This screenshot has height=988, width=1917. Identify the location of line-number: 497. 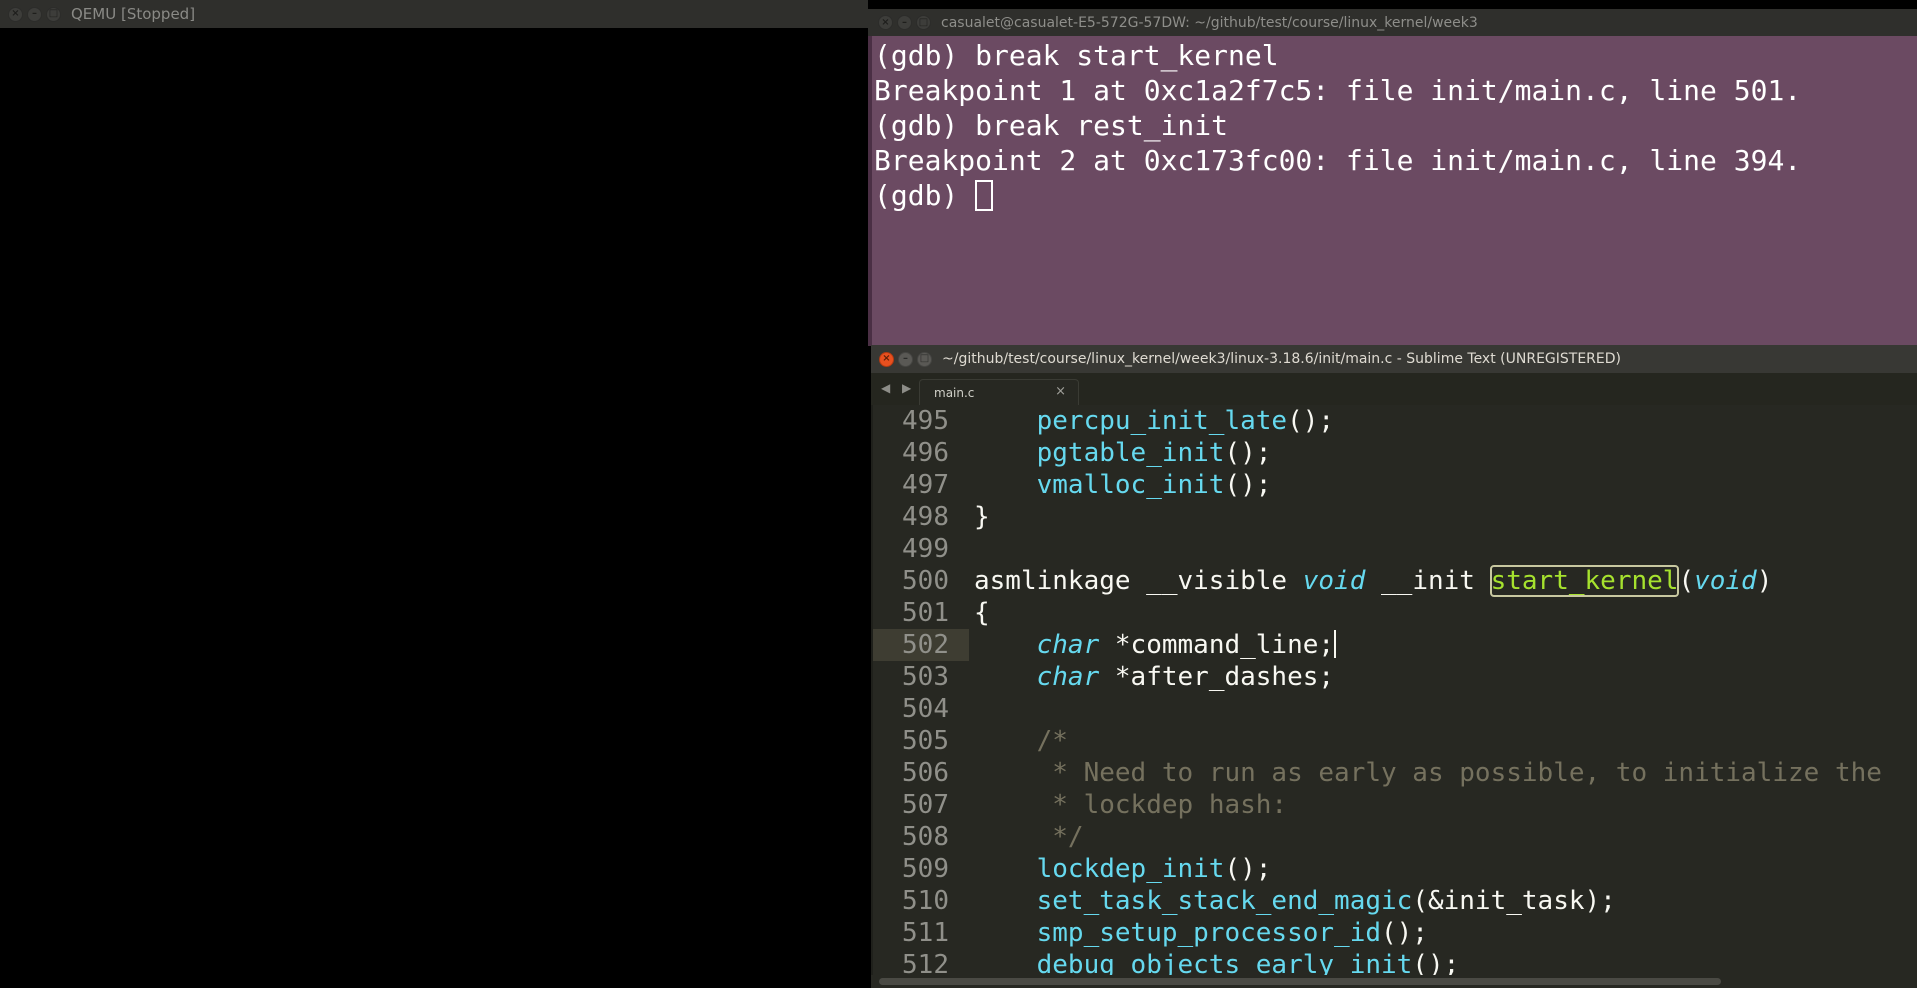
(925, 485).